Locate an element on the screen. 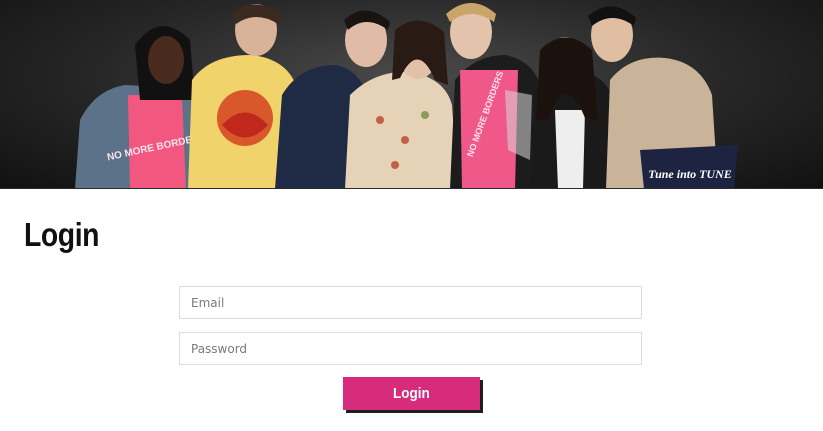 This screenshot has width=823, height=431. person-denim-jacket: NO MORE BORDERS is located at coordinates (141, 107).